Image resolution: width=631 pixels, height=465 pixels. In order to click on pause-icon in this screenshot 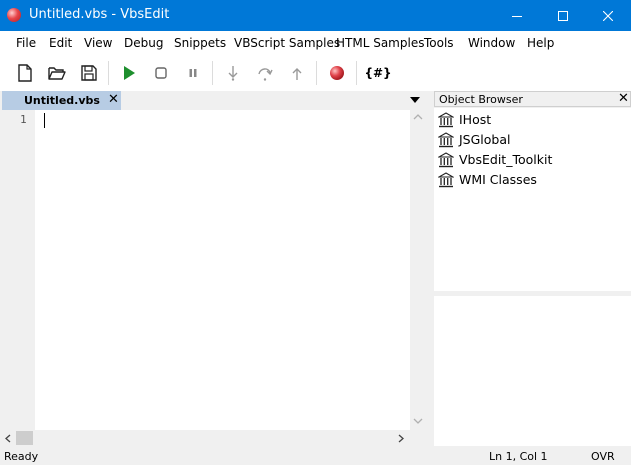, I will do `click(193, 73)`.